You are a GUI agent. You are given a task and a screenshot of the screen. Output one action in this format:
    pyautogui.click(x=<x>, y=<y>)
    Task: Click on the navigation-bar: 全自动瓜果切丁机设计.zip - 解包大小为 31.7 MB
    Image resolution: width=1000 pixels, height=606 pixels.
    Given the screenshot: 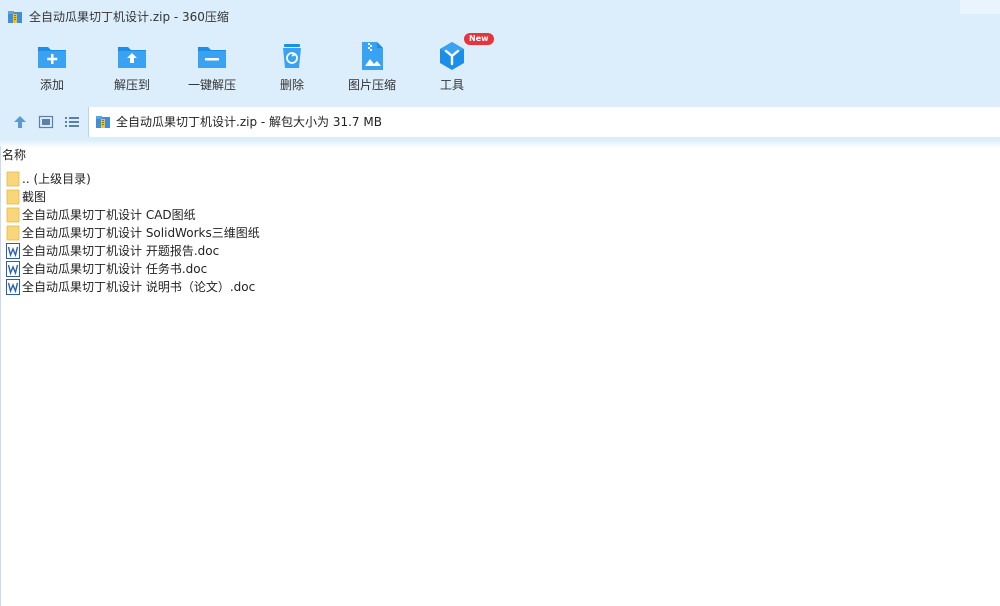 What is the action you would take?
    pyautogui.click(x=500, y=122)
    